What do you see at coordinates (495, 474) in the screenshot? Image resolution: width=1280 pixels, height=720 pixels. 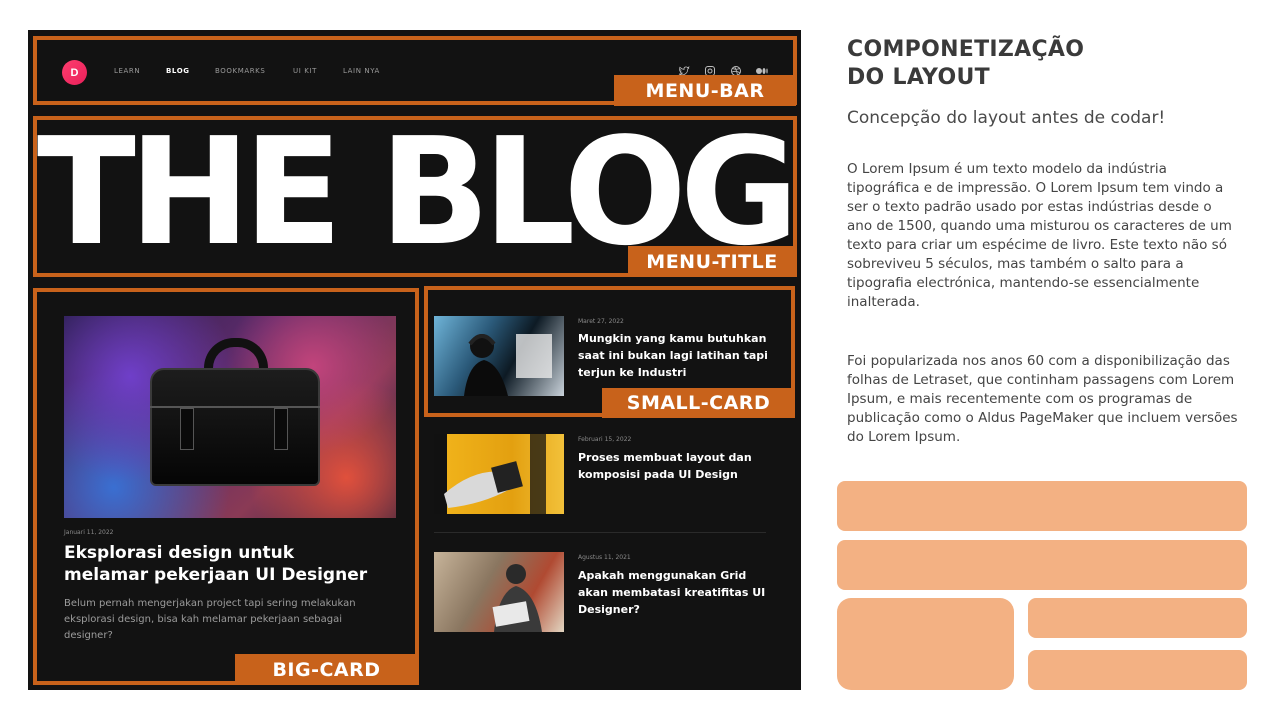 I see `rubiks-cube-hand-illustration` at bounding box center [495, 474].